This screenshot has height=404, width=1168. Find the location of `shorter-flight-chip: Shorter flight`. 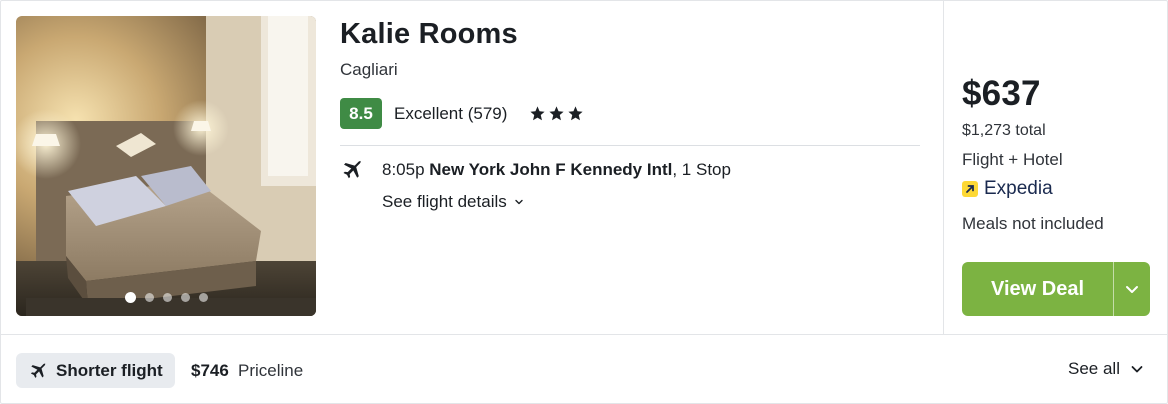

shorter-flight-chip: Shorter flight is located at coordinates (95, 370).